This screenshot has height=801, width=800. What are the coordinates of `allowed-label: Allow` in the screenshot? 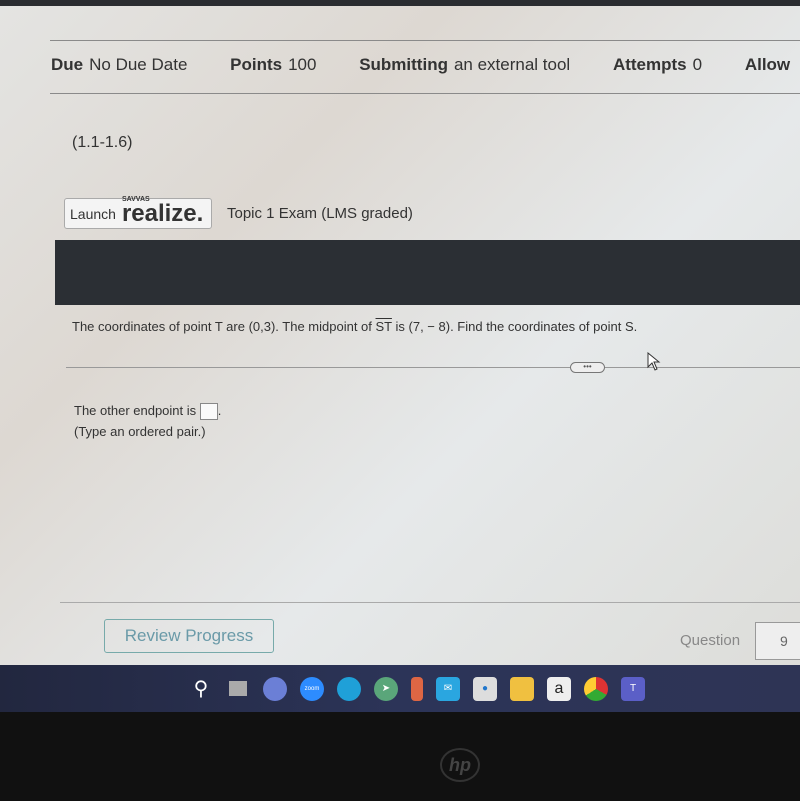 It's located at (767, 64).